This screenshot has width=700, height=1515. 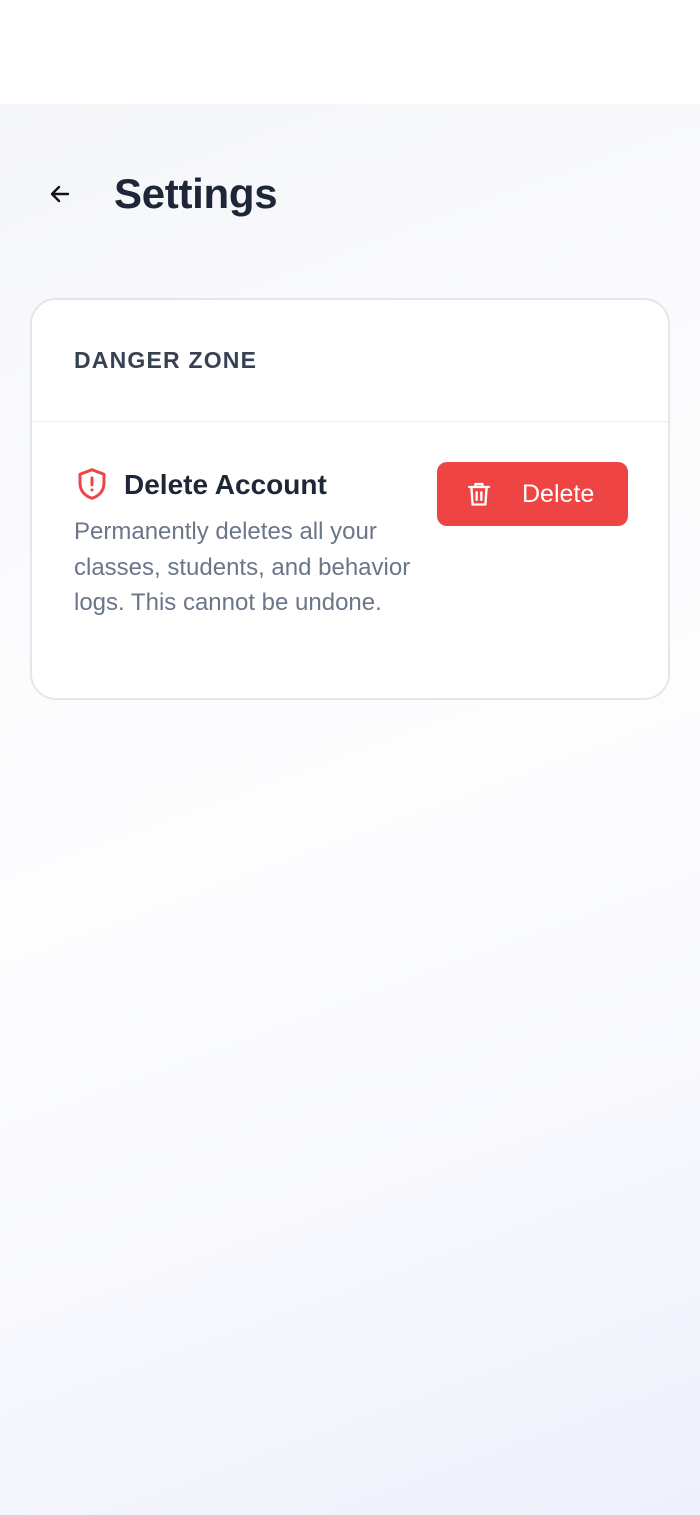 What do you see at coordinates (196, 193) in the screenshot?
I see `page-title: Settings` at bounding box center [196, 193].